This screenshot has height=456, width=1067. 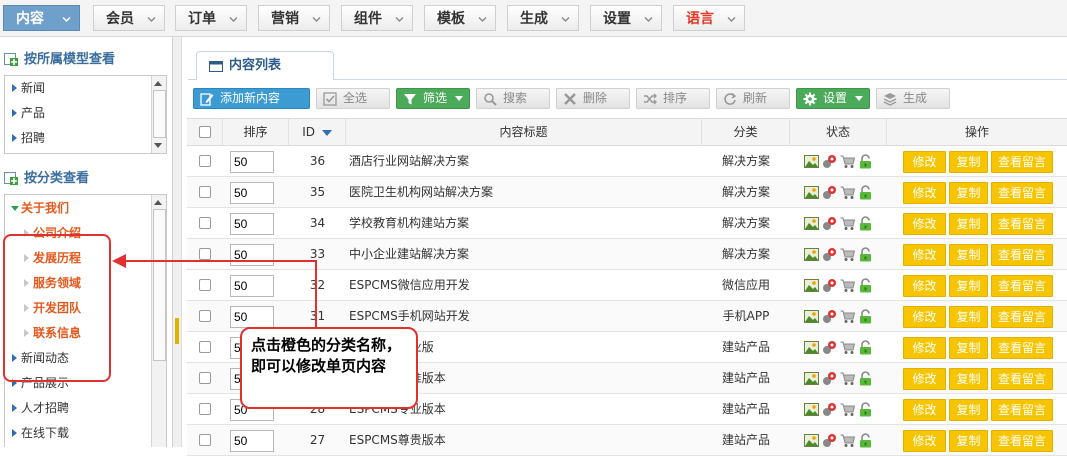 What do you see at coordinates (524, 223) in the screenshot?
I see `row-title: 学校教育机构建站方案` at bounding box center [524, 223].